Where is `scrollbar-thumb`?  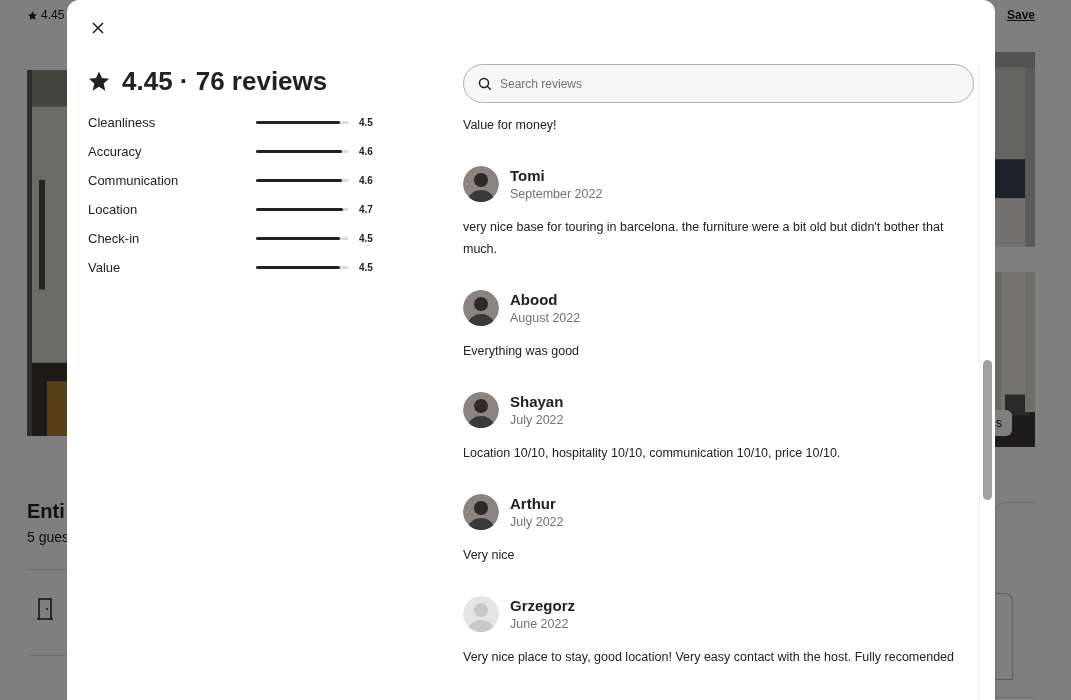
scrollbar-thumb is located at coordinates (987, 430).